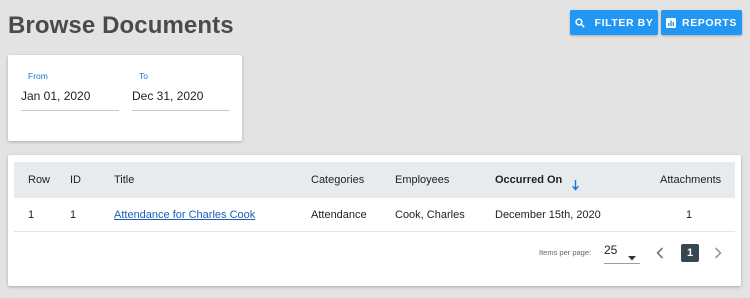 This screenshot has width=750, height=298. What do you see at coordinates (660, 255) in the screenshot?
I see `chevron-left-icon` at bounding box center [660, 255].